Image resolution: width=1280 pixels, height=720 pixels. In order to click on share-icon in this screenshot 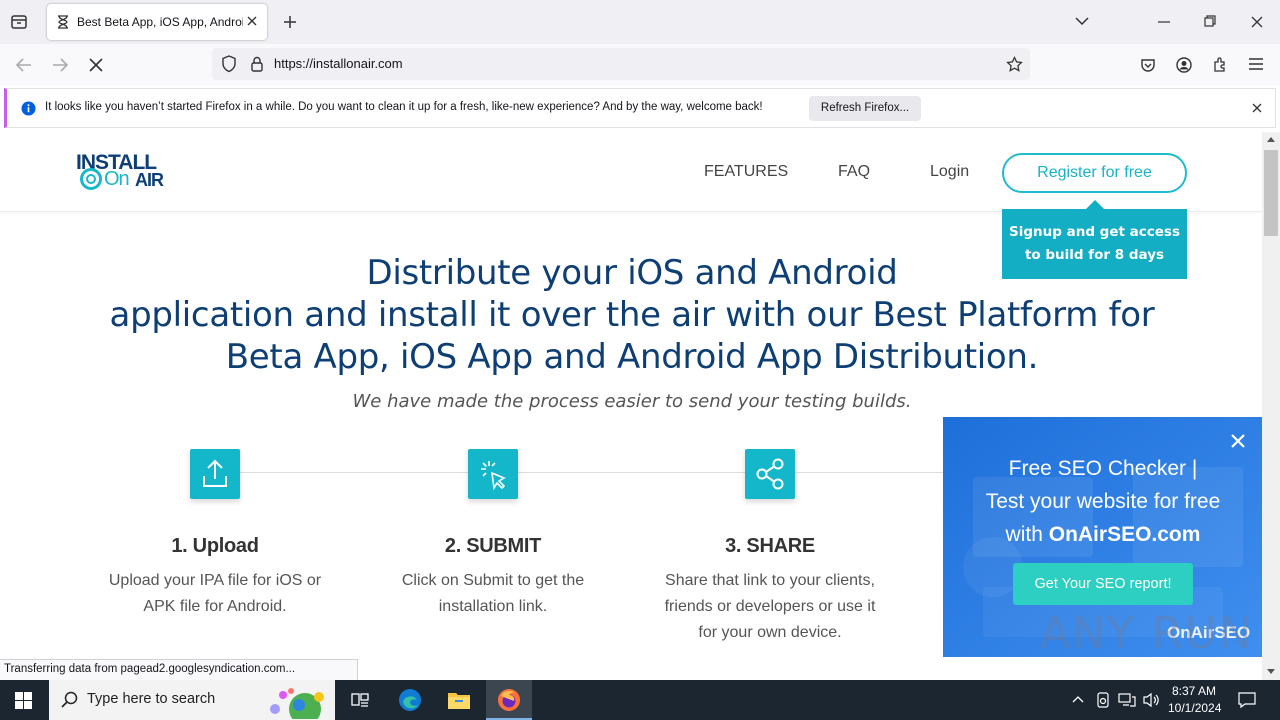, I will do `click(770, 474)`.